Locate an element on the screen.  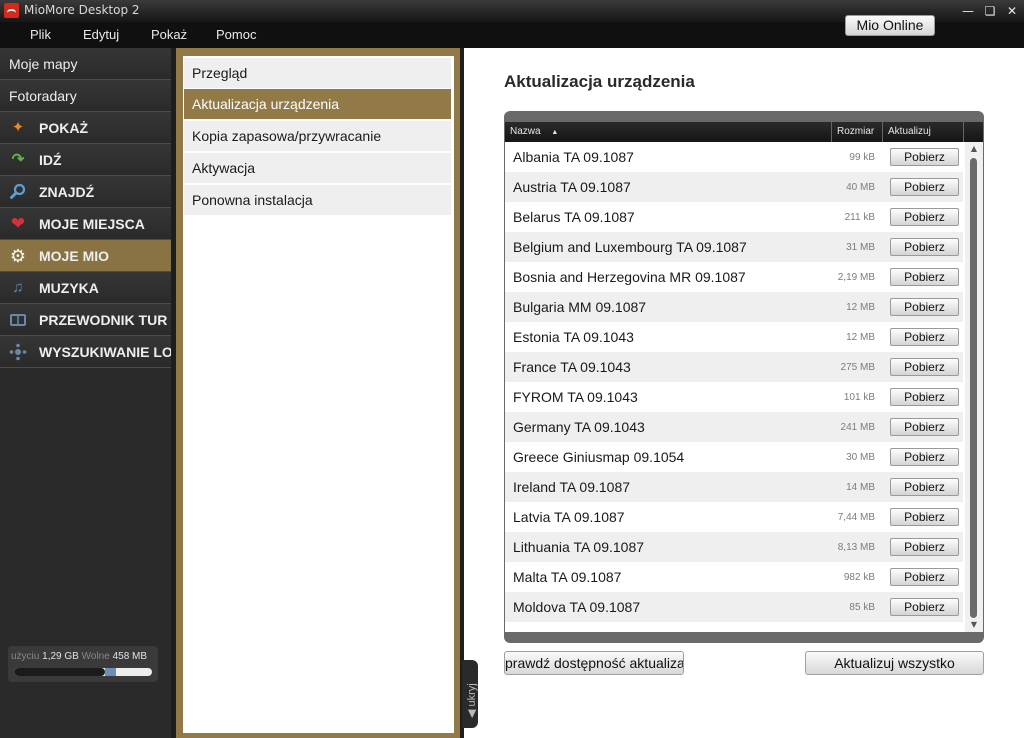
row-name: Austria TA 09.1087 is located at coordinates (572, 187).